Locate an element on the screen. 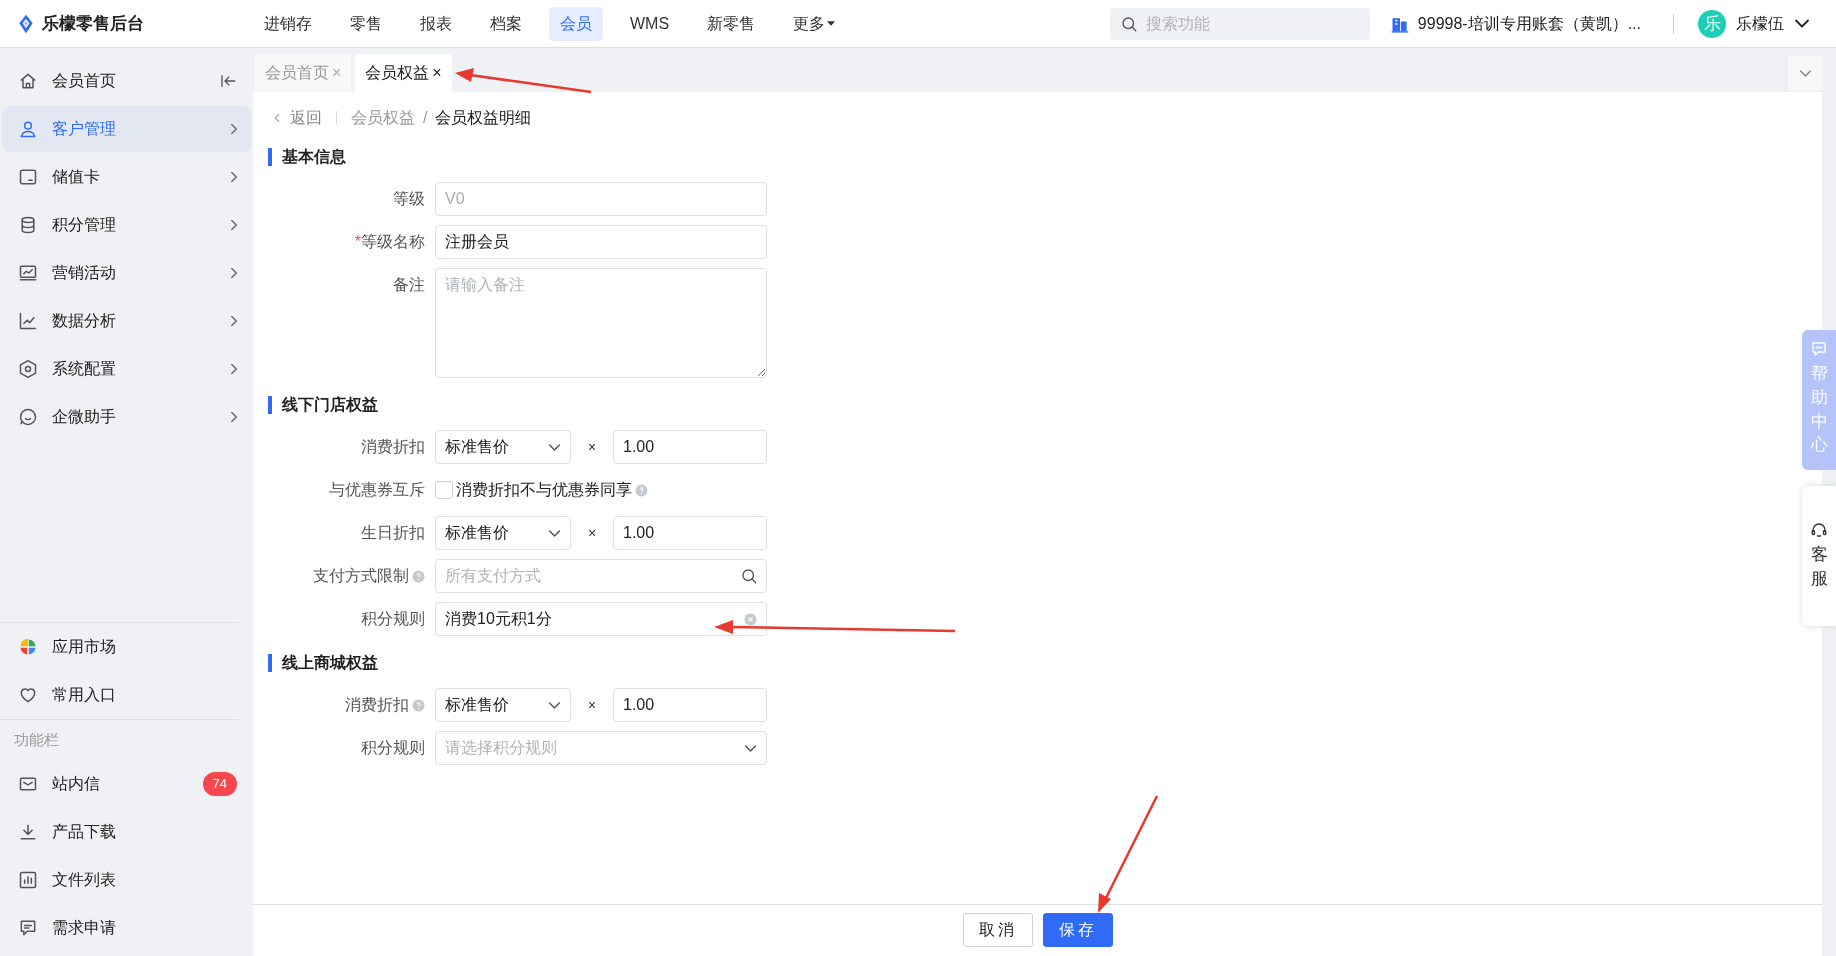 The height and width of the screenshot is (956, 1836). download-icon is located at coordinates (28, 832).